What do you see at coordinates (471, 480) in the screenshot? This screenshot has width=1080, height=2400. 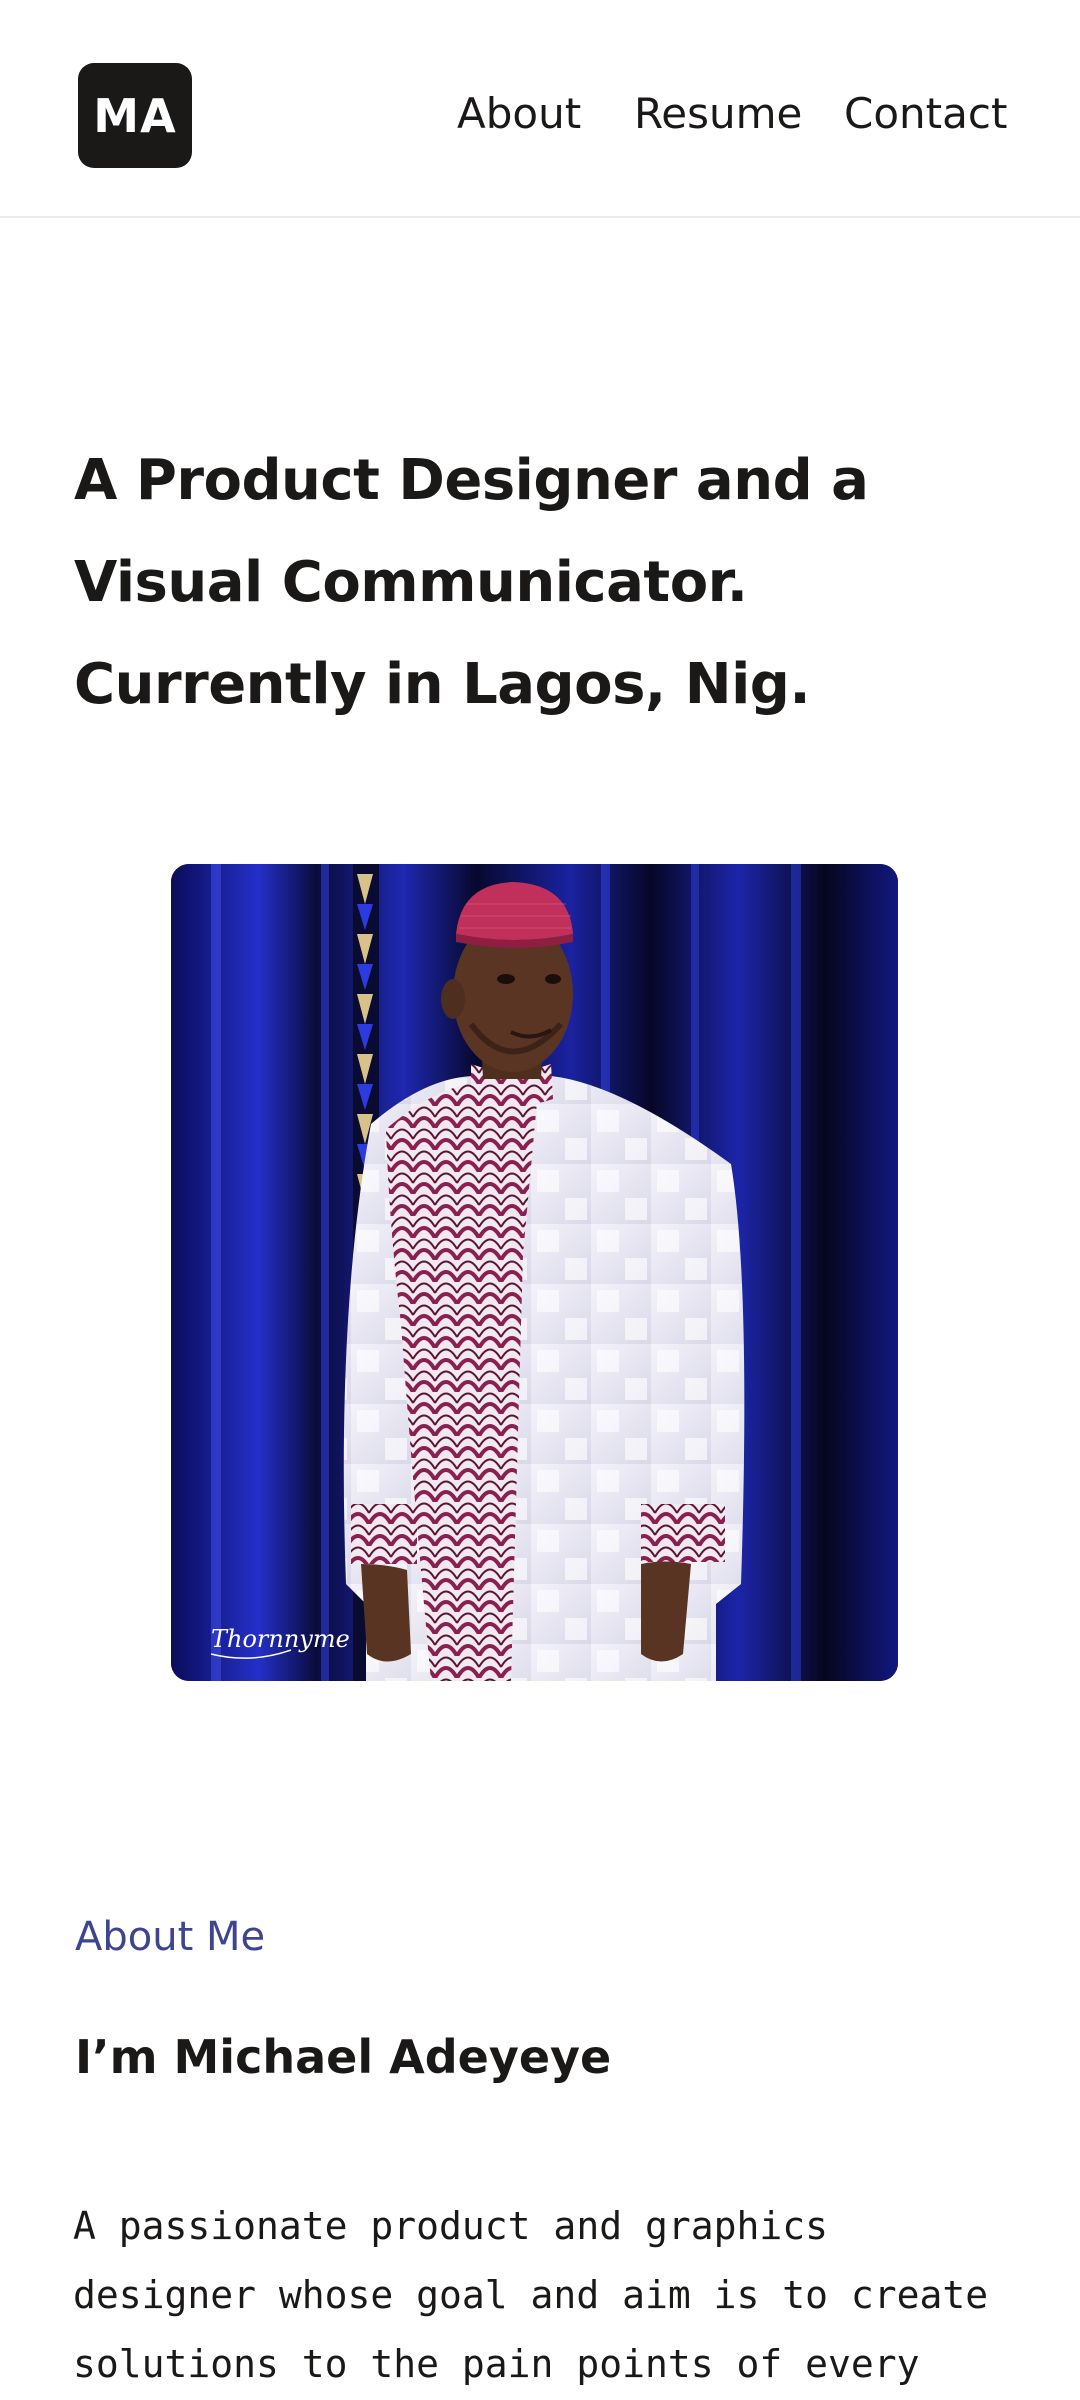 I see `hero-line-1: A Product Designer and a` at bounding box center [471, 480].